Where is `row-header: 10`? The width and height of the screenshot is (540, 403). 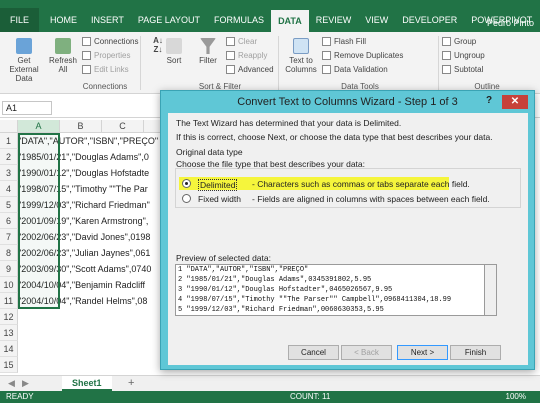 row-header: 10 is located at coordinates (9, 285).